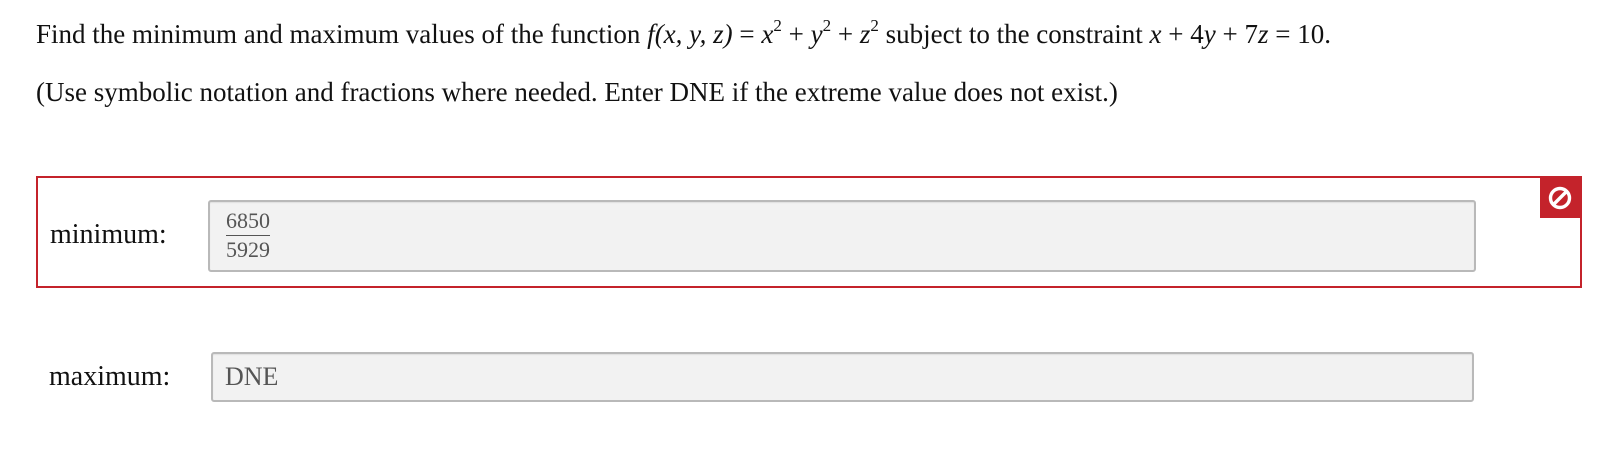 The image size is (1608, 476). Describe the element at coordinates (1014, 34) in the screenshot. I see `question-middle: subject to the constraint` at that location.